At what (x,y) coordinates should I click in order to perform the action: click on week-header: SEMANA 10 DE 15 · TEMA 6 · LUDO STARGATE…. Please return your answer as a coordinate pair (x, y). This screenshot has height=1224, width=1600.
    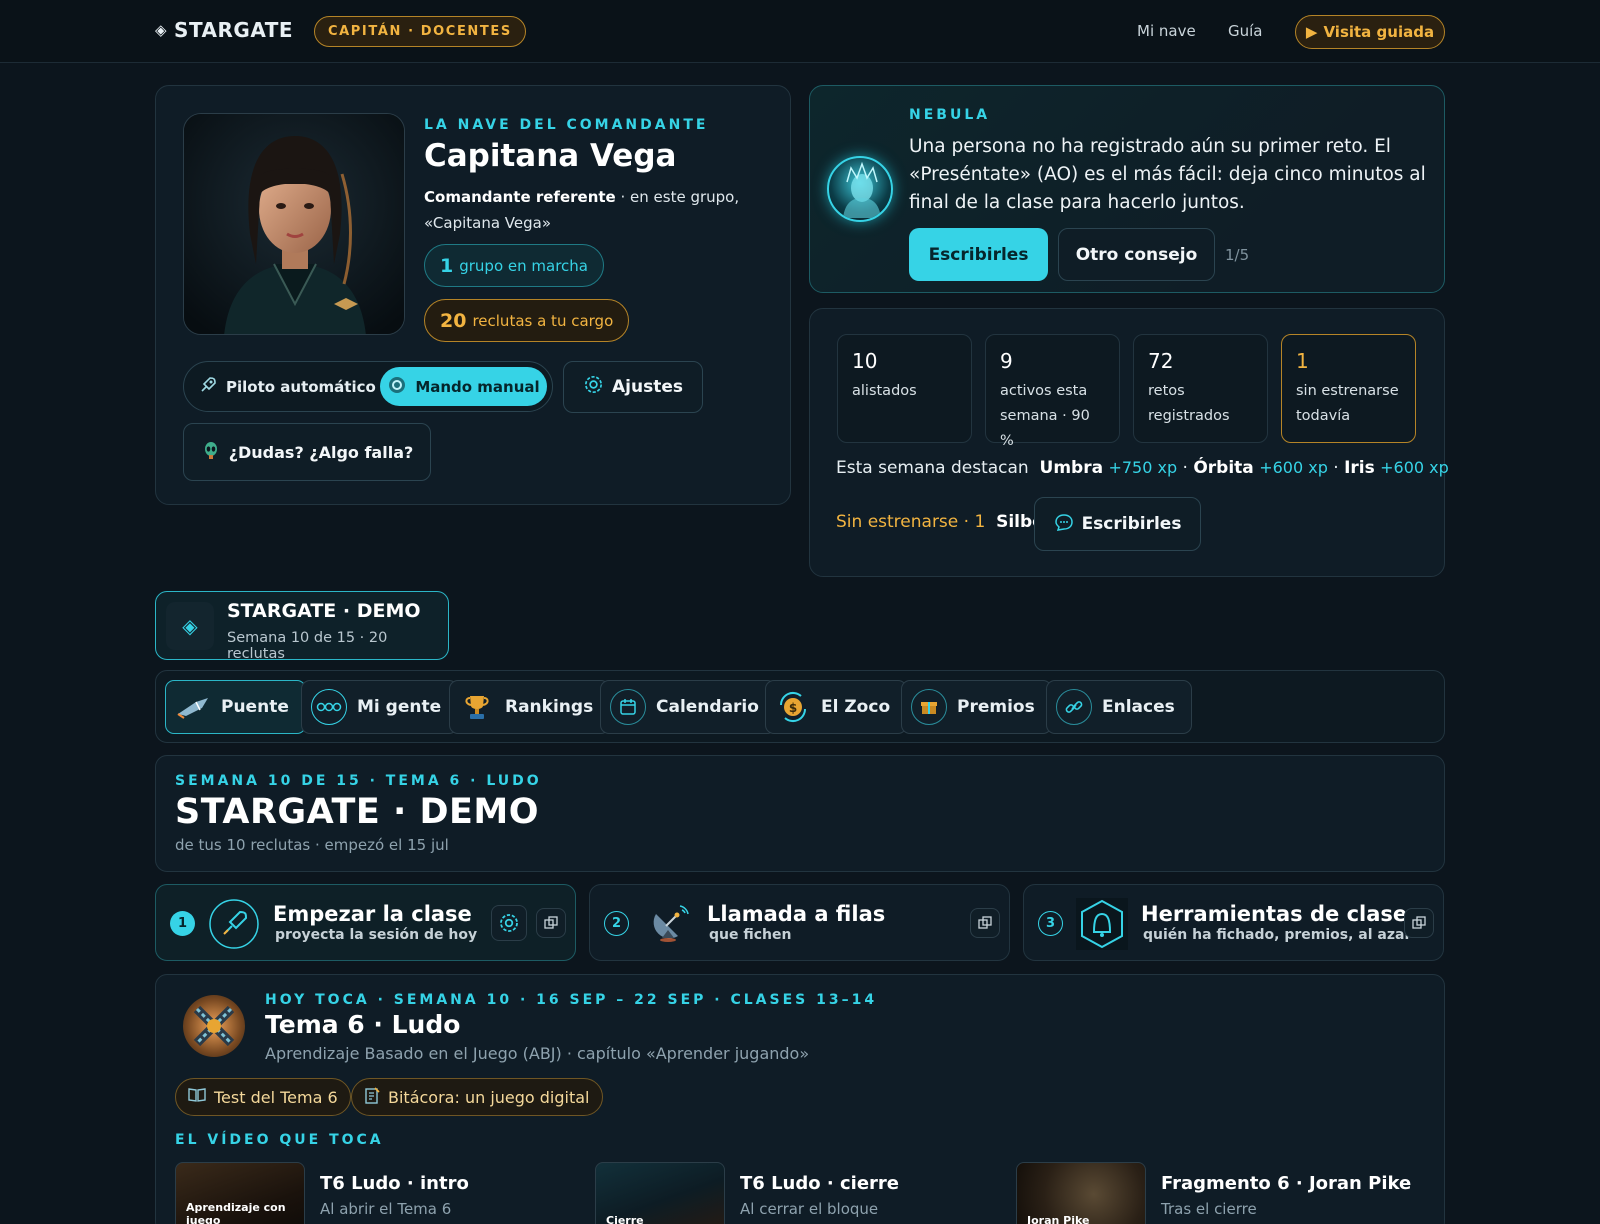
    Looking at the image, I should click on (800, 813).